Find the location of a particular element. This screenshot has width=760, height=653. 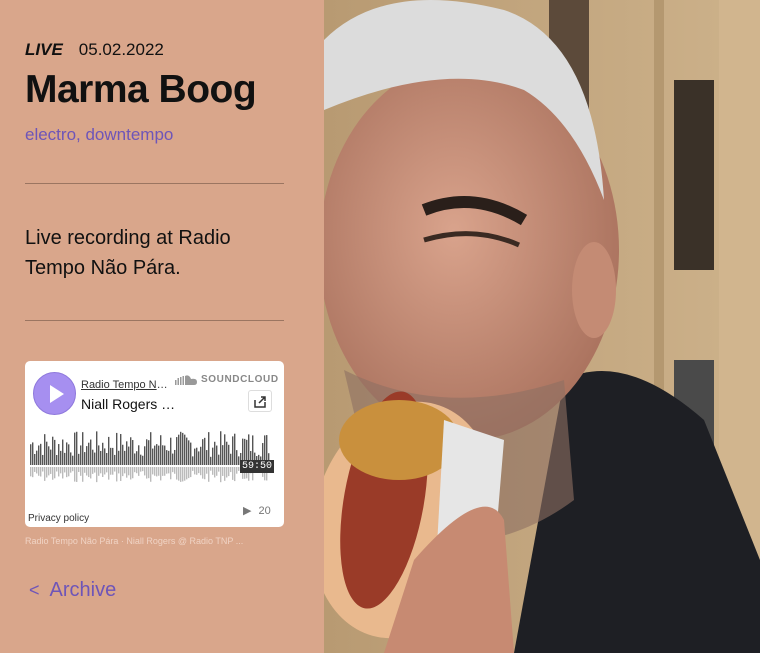

event-description: Live recording at Radio Tempo Não Pára. is located at coordinates (128, 253).